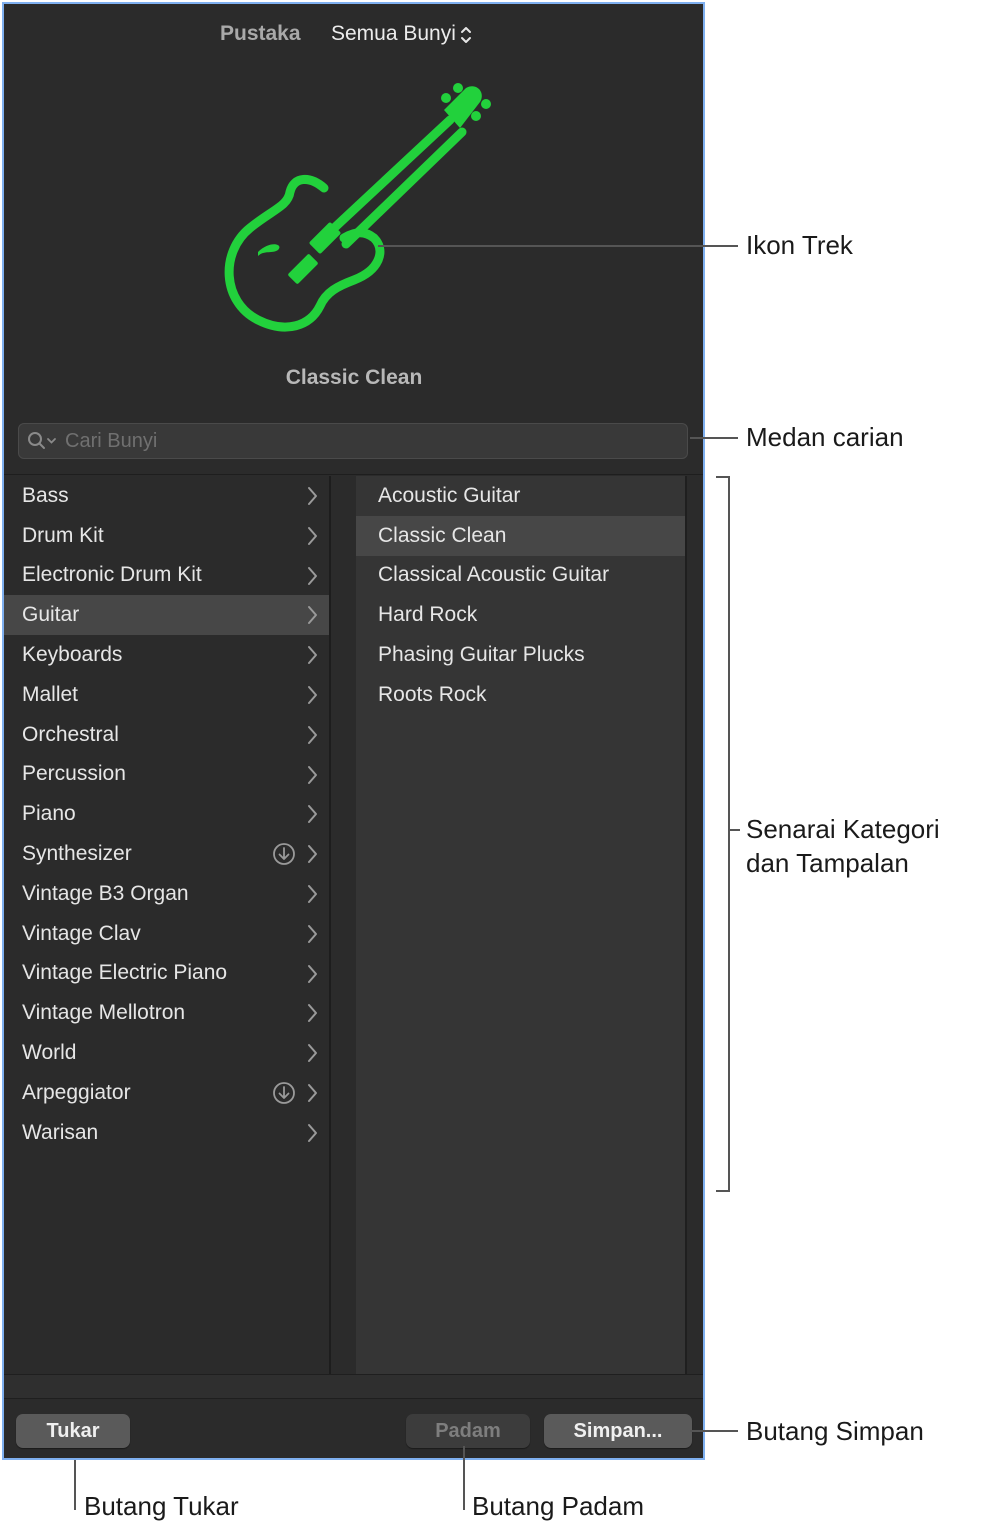 Image resolution: width=984 pixels, height=1530 pixels. What do you see at coordinates (166, 934) in the screenshot?
I see `category-item: Vintage Clav` at bounding box center [166, 934].